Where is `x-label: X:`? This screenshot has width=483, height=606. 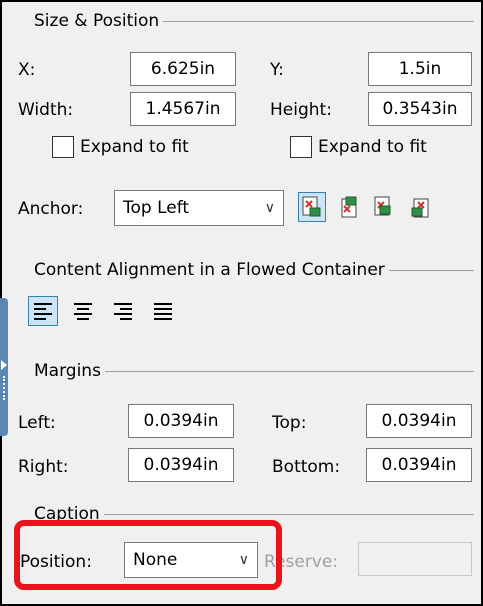 x-label: X: is located at coordinates (27, 70).